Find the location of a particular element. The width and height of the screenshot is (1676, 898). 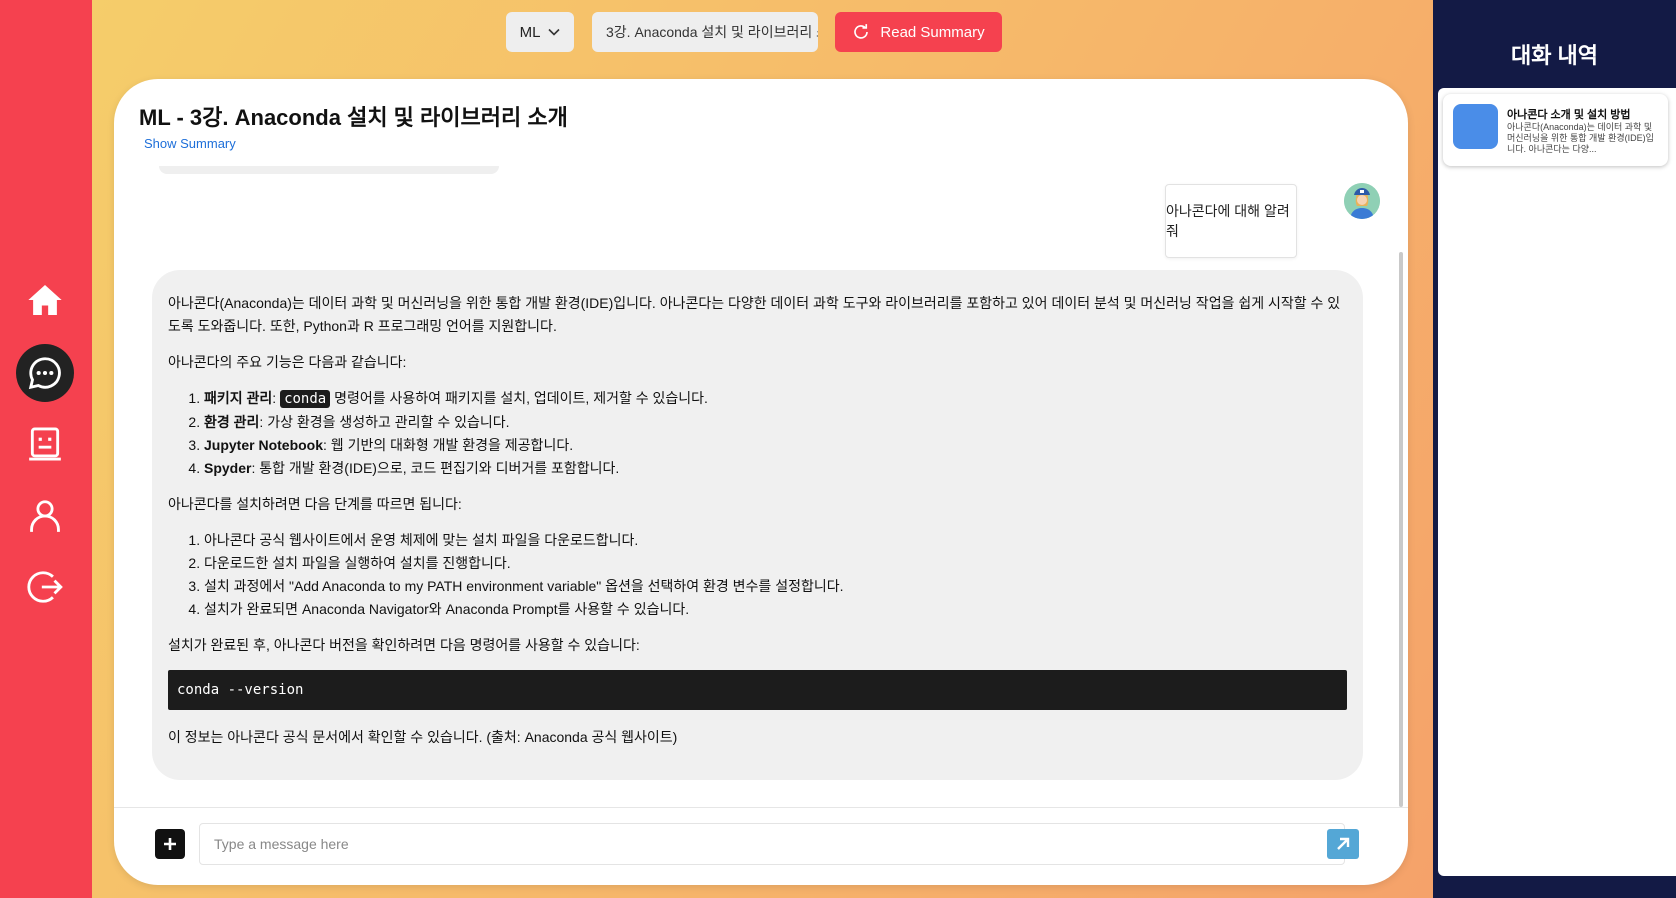

history-item-title: 아나콘다 소개 및 설치 방법 is located at coordinates (1569, 115).